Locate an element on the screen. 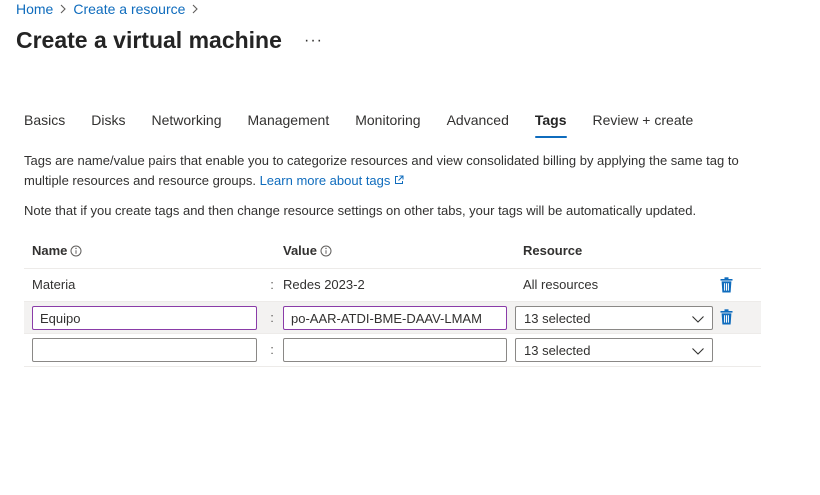 The width and height of the screenshot is (820, 495). breadcrumb: Home Create a resource is located at coordinates (110, 9).